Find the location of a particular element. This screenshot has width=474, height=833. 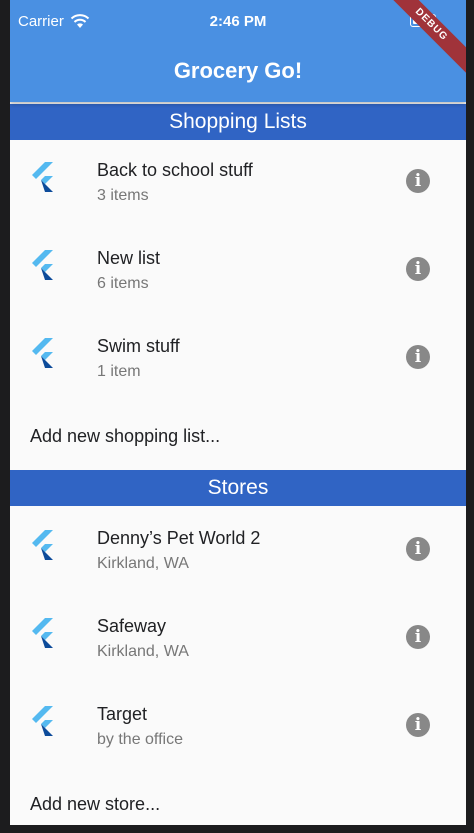

item-name: Back to school stuff is located at coordinates (175, 170).